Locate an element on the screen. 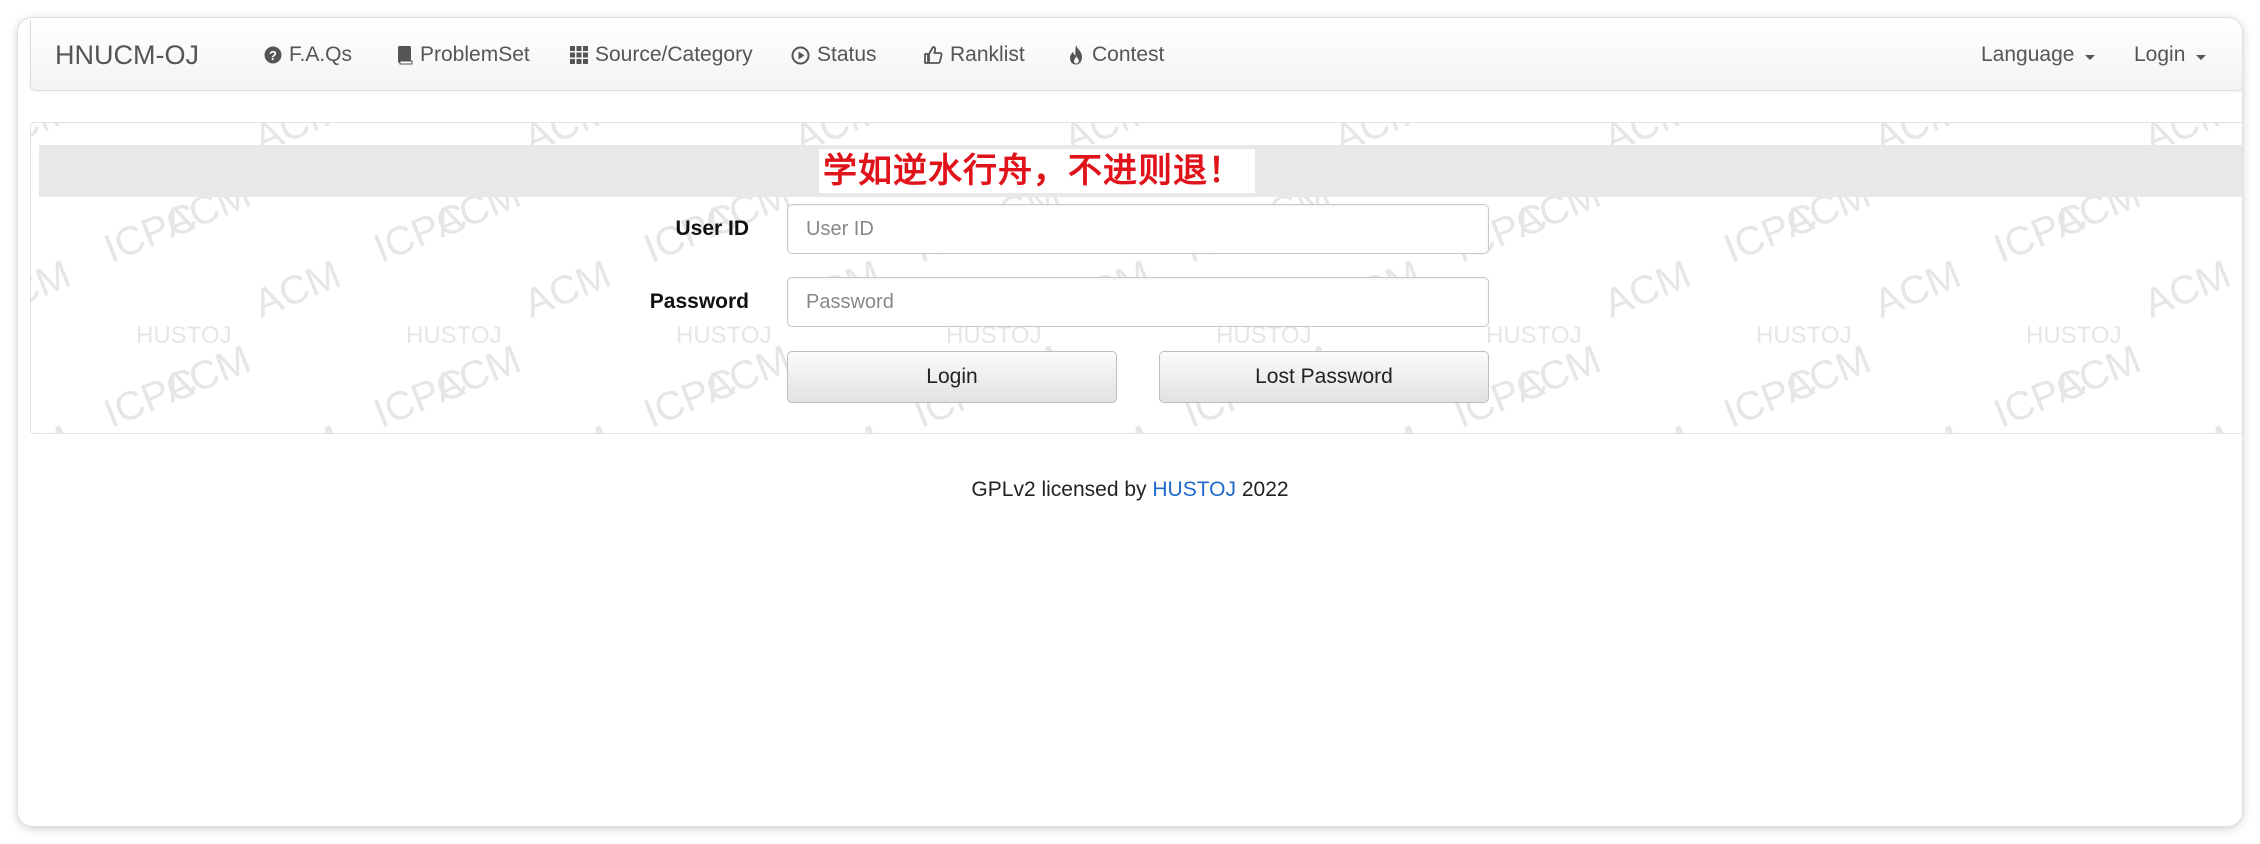  language-dropdown: Language is located at coordinates (2038, 55).